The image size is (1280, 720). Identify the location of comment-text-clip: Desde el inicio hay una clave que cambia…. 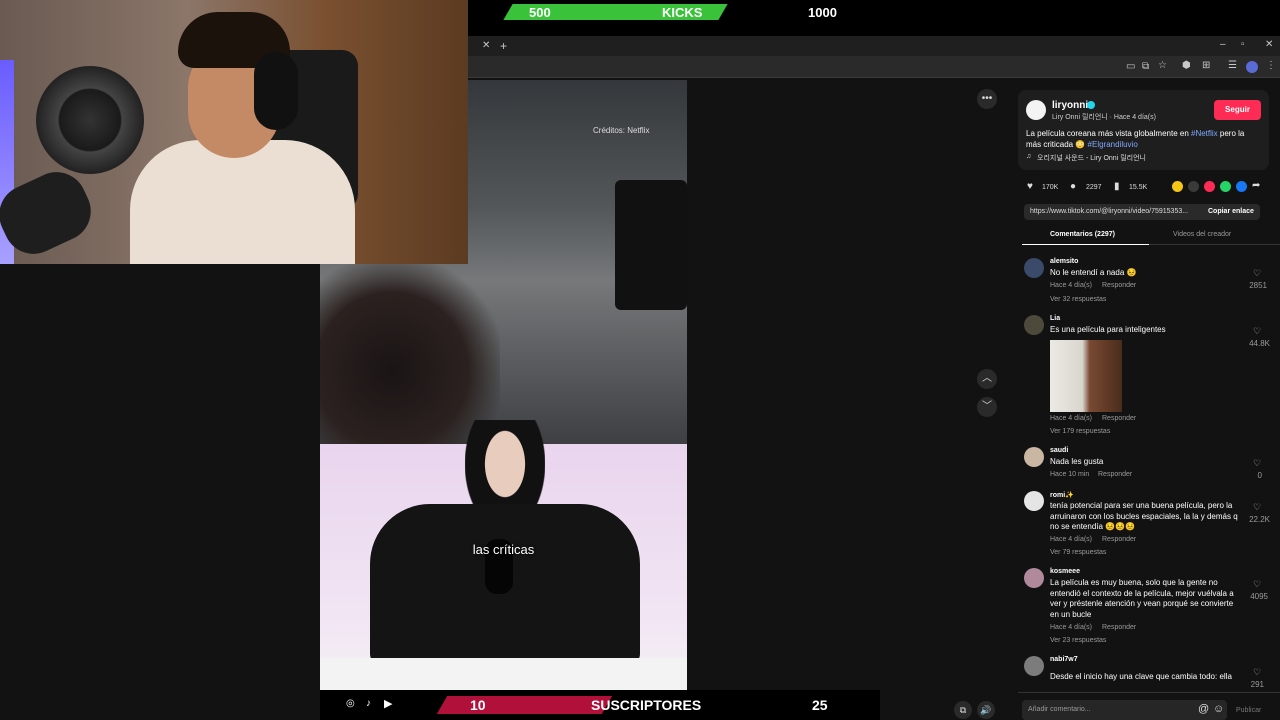
(1146, 677).